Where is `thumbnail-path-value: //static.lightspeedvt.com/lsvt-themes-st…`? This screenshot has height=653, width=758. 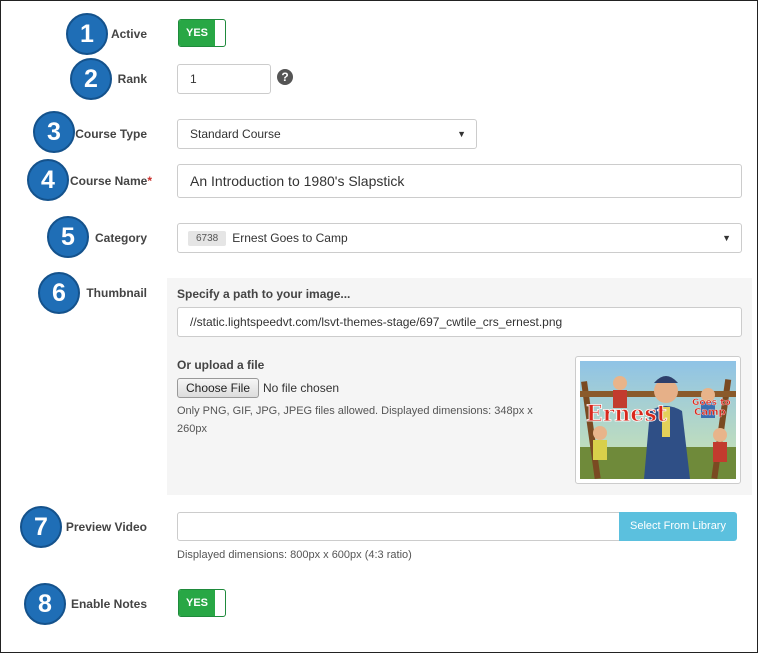
thumbnail-path-value: //static.lightspeedvt.com/lsvt-themes-st… is located at coordinates (376, 322).